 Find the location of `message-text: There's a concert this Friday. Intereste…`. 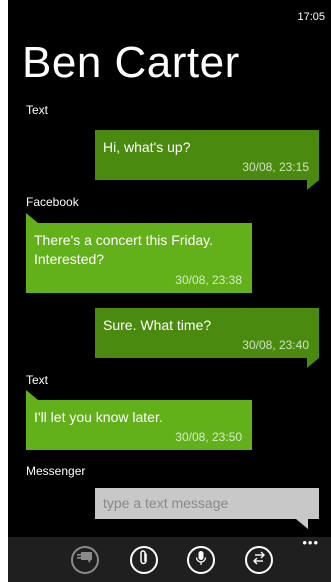

message-text: There's a concert this Friday. Intereste… is located at coordinates (139, 246).